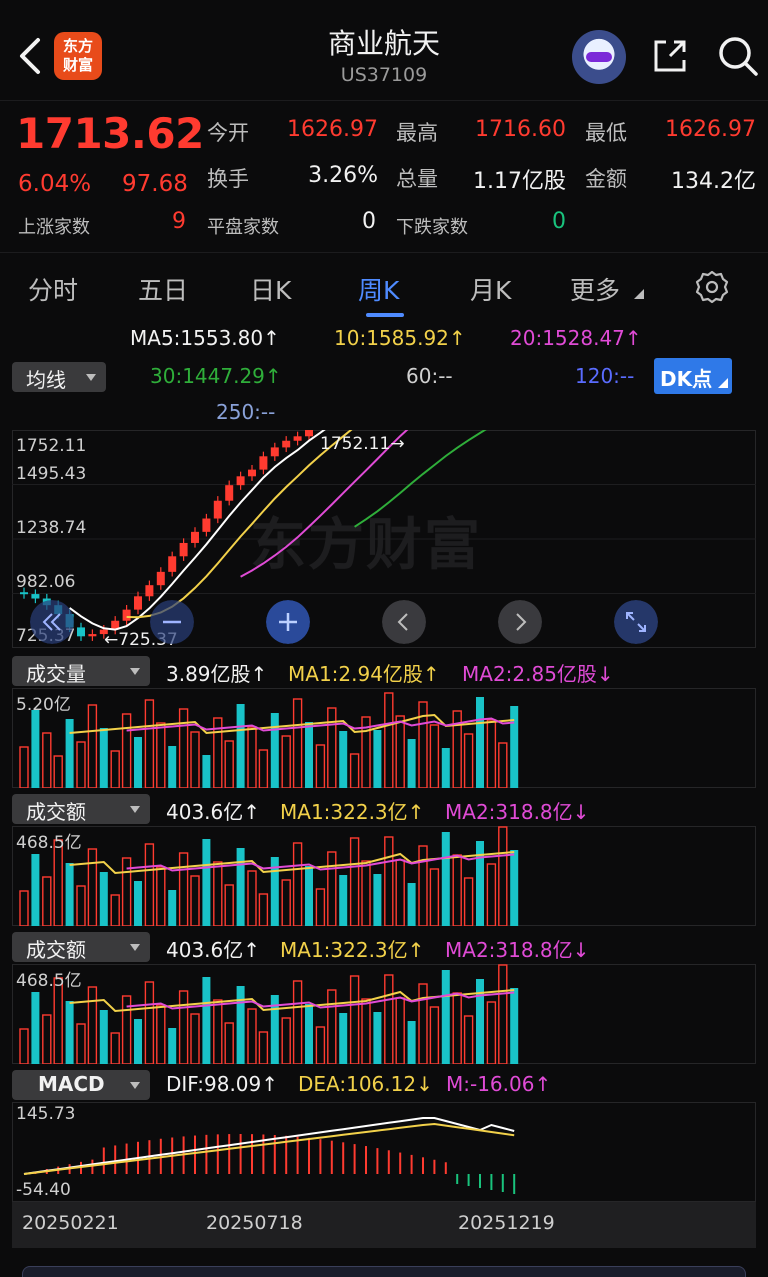 This screenshot has width=768, height=1277. What do you see at coordinates (243, 227) in the screenshot?
I see `flat-count-label: 平盘家数` at bounding box center [243, 227].